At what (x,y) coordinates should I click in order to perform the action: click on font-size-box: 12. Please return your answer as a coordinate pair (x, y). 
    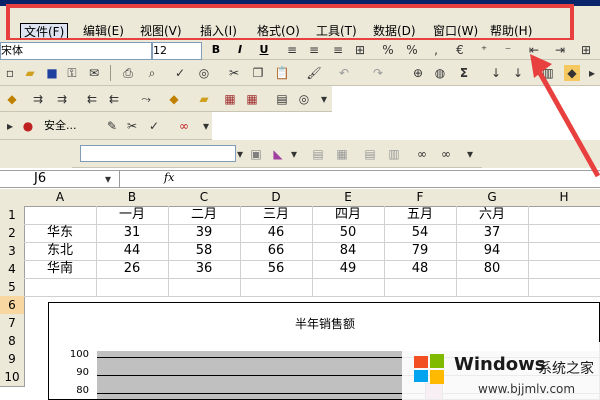
    Looking at the image, I should click on (177, 51).